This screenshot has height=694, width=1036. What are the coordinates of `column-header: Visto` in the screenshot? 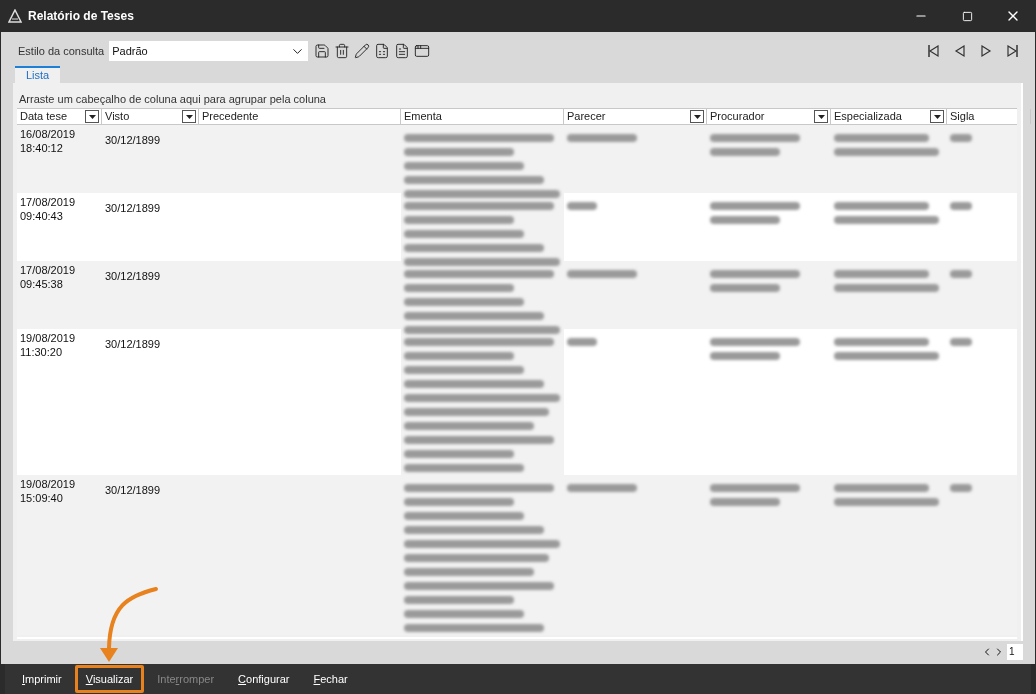 It's located at (150, 116).